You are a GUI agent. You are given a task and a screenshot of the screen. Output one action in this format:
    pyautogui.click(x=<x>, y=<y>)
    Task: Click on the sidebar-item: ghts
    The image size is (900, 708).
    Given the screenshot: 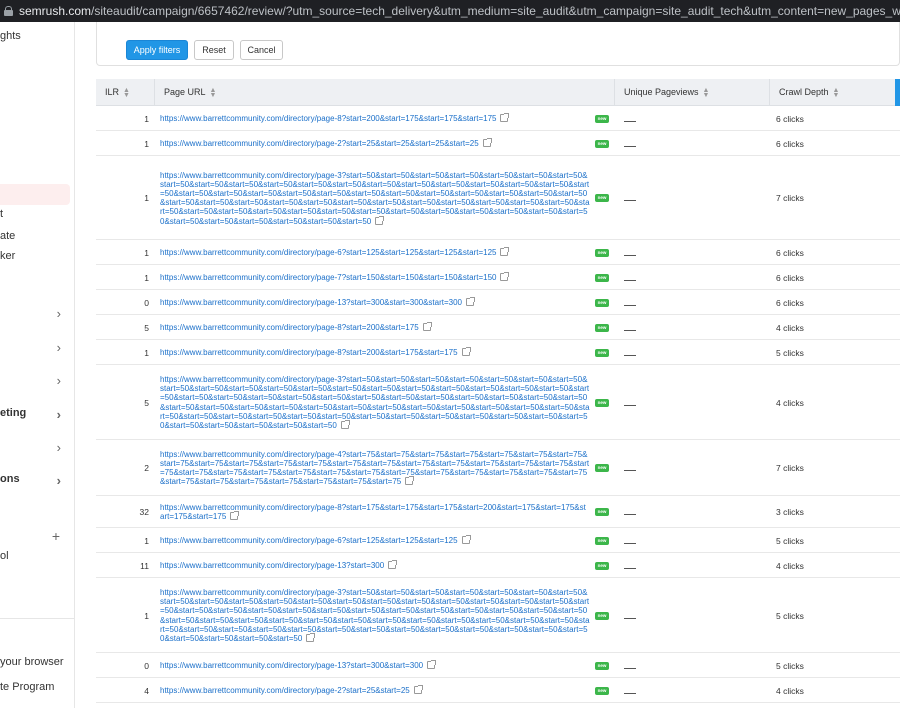 What is the action you would take?
    pyautogui.click(x=37, y=36)
    